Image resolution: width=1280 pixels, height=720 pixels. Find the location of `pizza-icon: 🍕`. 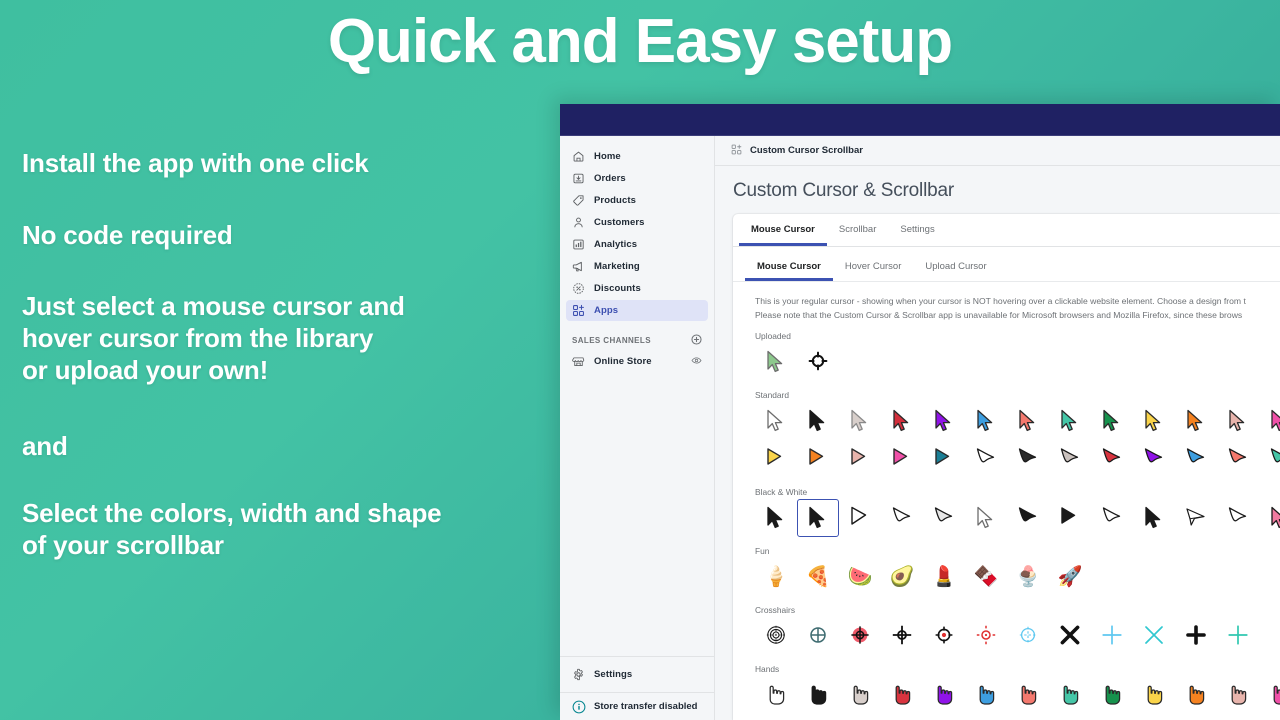

pizza-icon: 🍕 is located at coordinates (818, 577).